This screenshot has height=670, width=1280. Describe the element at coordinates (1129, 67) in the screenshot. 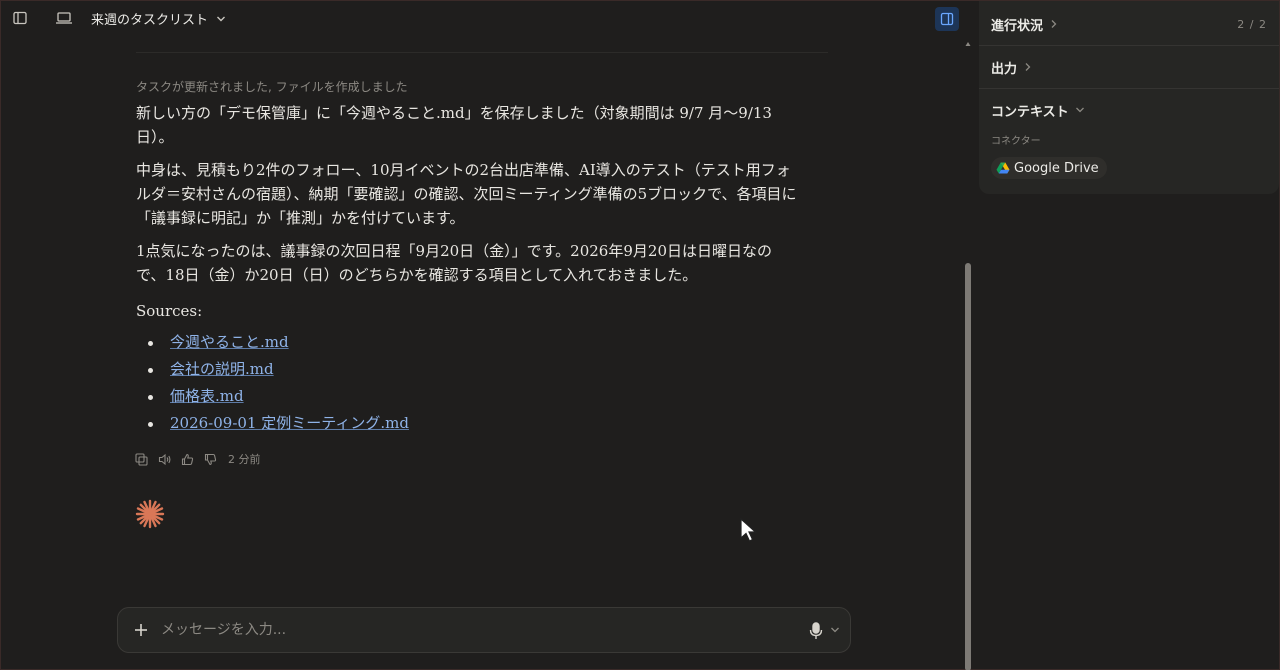

I see `output-section-header: 出力` at that location.